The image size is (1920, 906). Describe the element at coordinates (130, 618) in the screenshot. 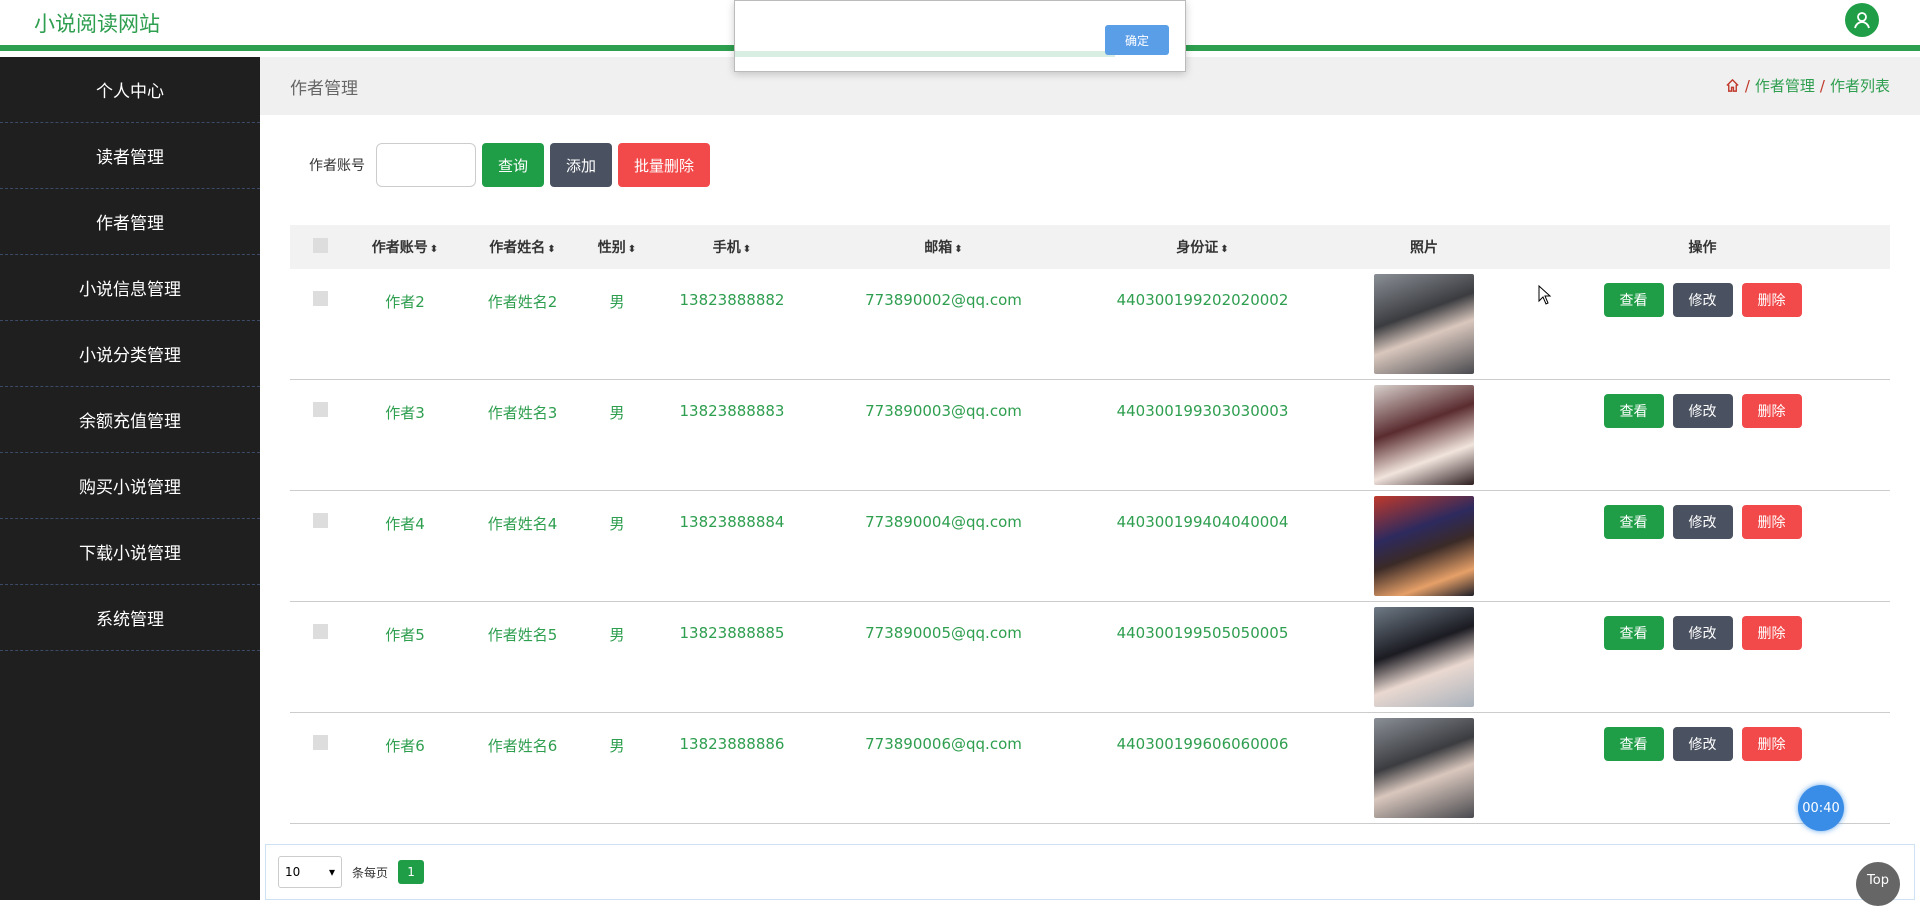

I see `sidebar-item-system: 系统管理` at that location.